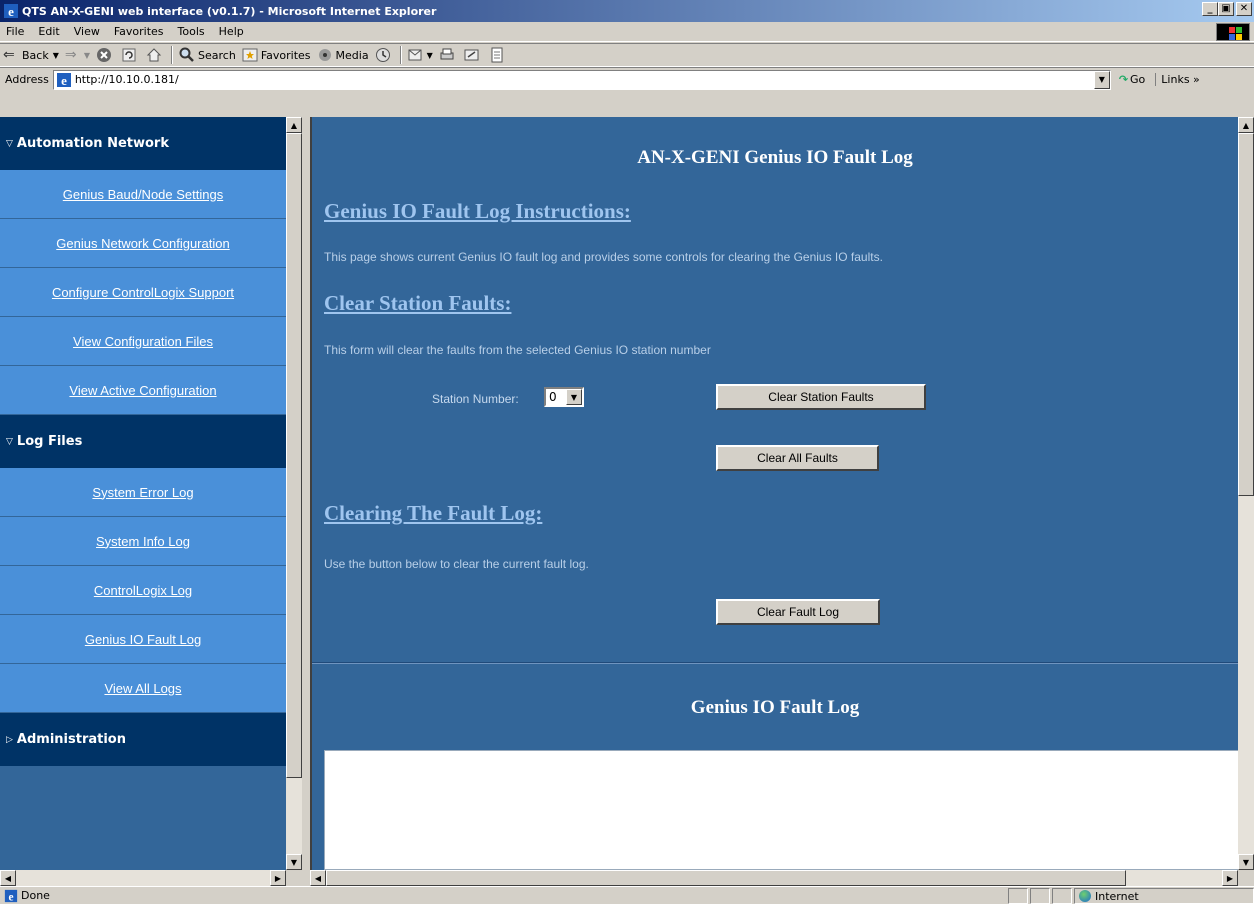 This screenshot has width=1254, height=904. I want to click on triangle-right-icon: ▷, so click(9, 739).